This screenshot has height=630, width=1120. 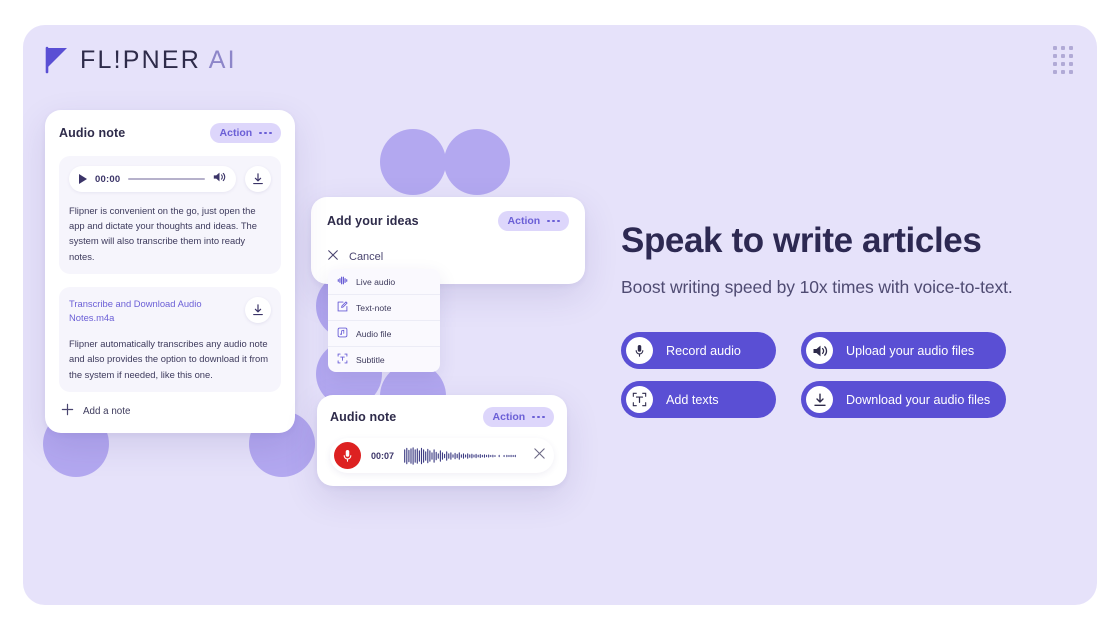 What do you see at coordinates (703, 350) in the screenshot?
I see `button-label: Record audio` at bounding box center [703, 350].